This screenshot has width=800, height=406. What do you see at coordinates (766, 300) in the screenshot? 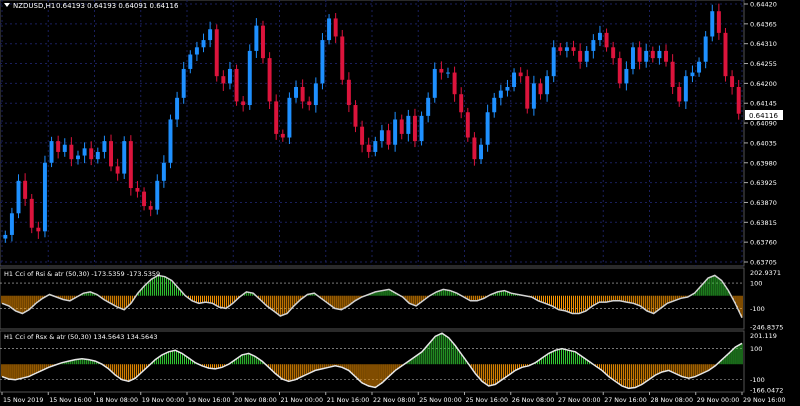
I see `indicator1-axis: 202.9371 100 -100 -246.8375` at bounding box center [766, 300].